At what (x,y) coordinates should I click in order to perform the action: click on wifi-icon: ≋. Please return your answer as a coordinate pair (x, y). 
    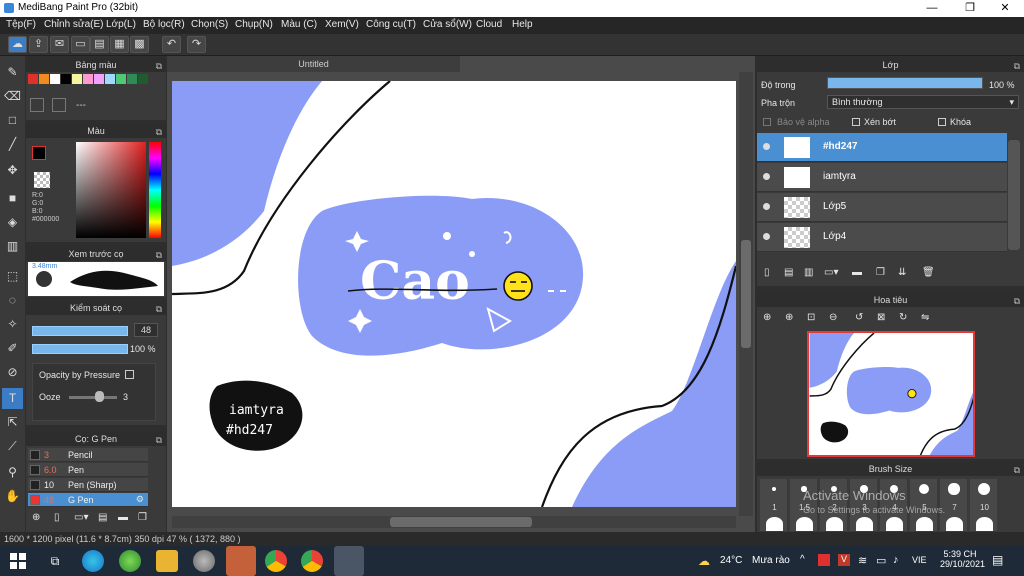
    Looking at the image, I should click on (862, 560).